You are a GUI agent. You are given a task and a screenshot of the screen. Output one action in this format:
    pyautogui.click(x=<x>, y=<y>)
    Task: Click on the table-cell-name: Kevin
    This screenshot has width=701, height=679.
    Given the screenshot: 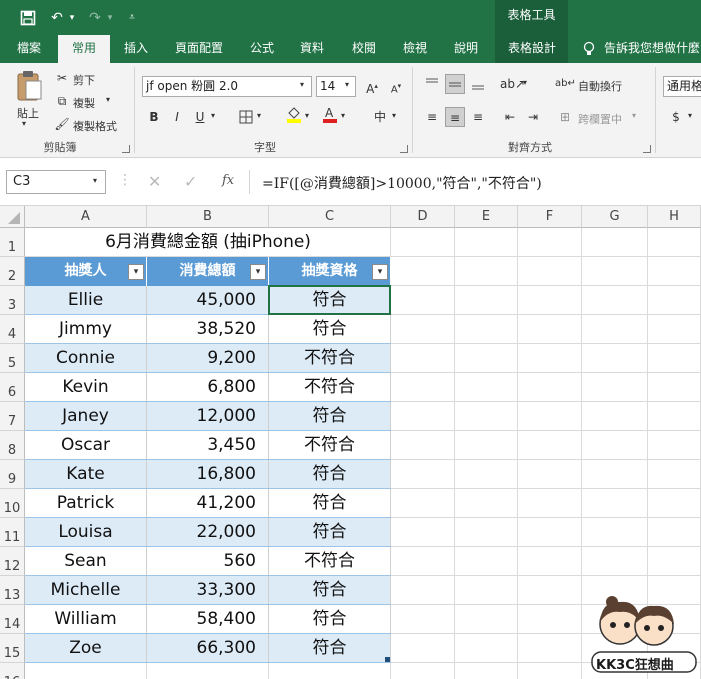 What is the action you would take?
    pyautogui.click(x=86, y=387)
    